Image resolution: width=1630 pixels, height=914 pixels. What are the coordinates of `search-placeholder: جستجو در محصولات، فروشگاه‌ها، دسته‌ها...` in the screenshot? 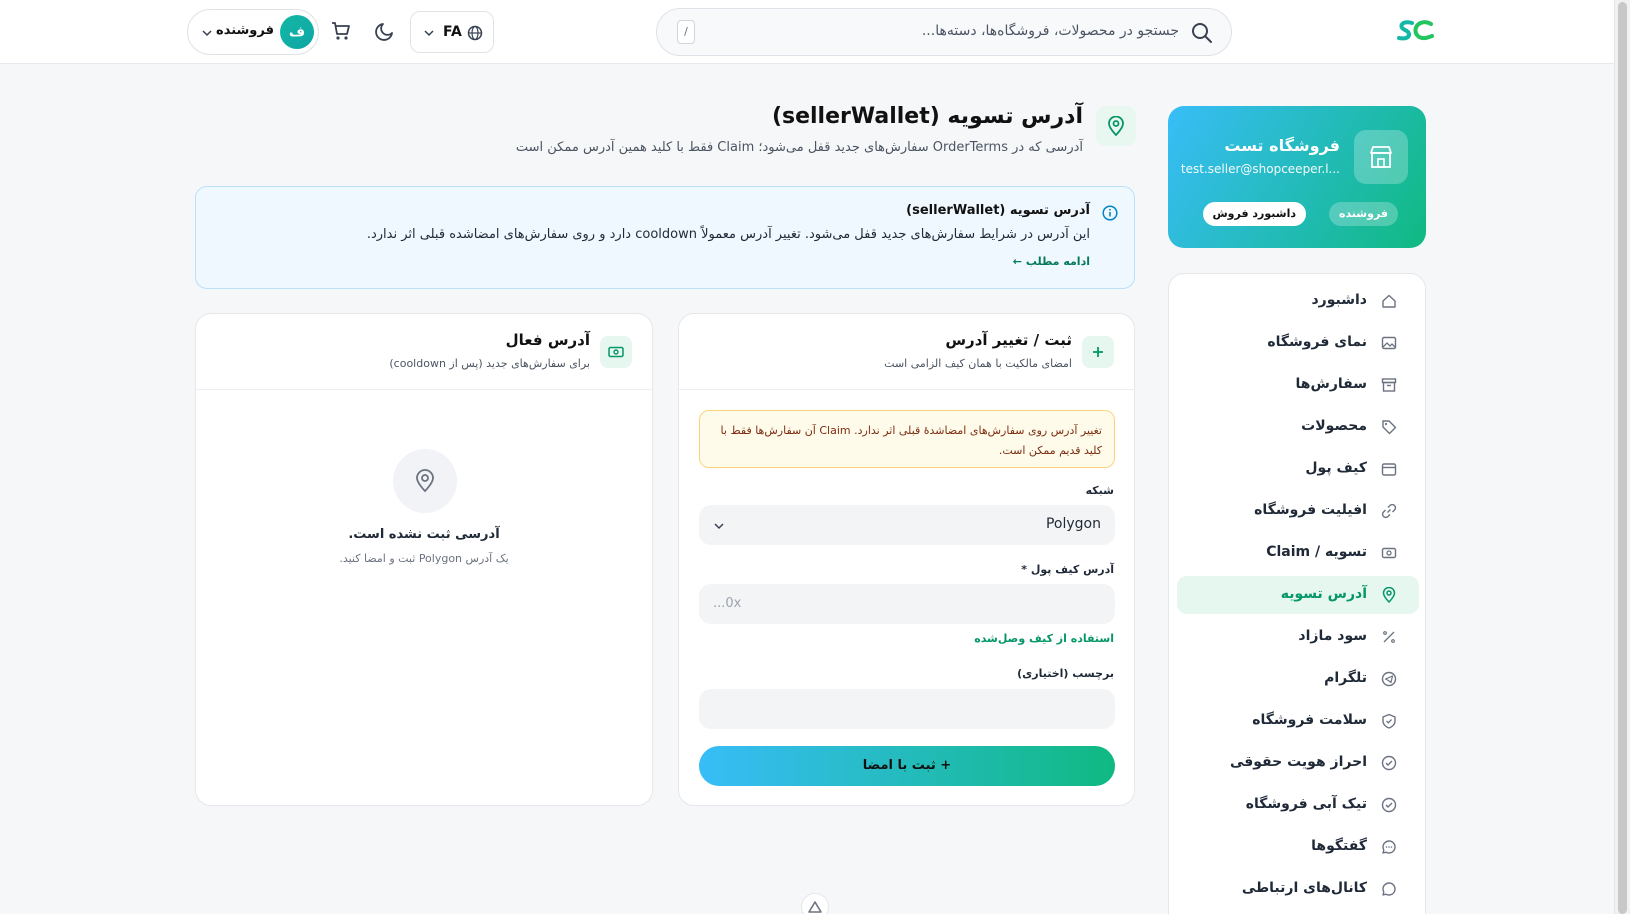 It's located at (1050, 31).